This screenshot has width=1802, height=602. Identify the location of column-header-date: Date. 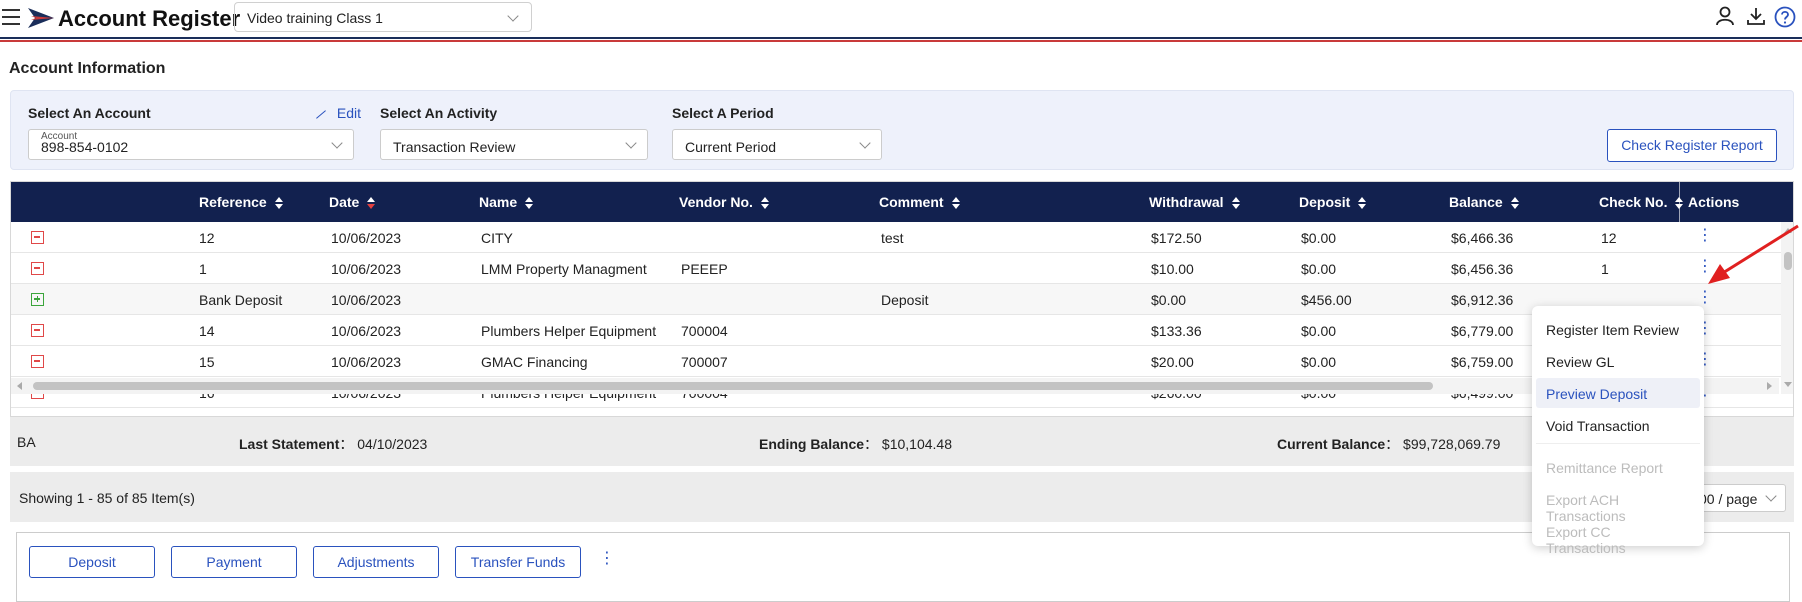
(352, 202).